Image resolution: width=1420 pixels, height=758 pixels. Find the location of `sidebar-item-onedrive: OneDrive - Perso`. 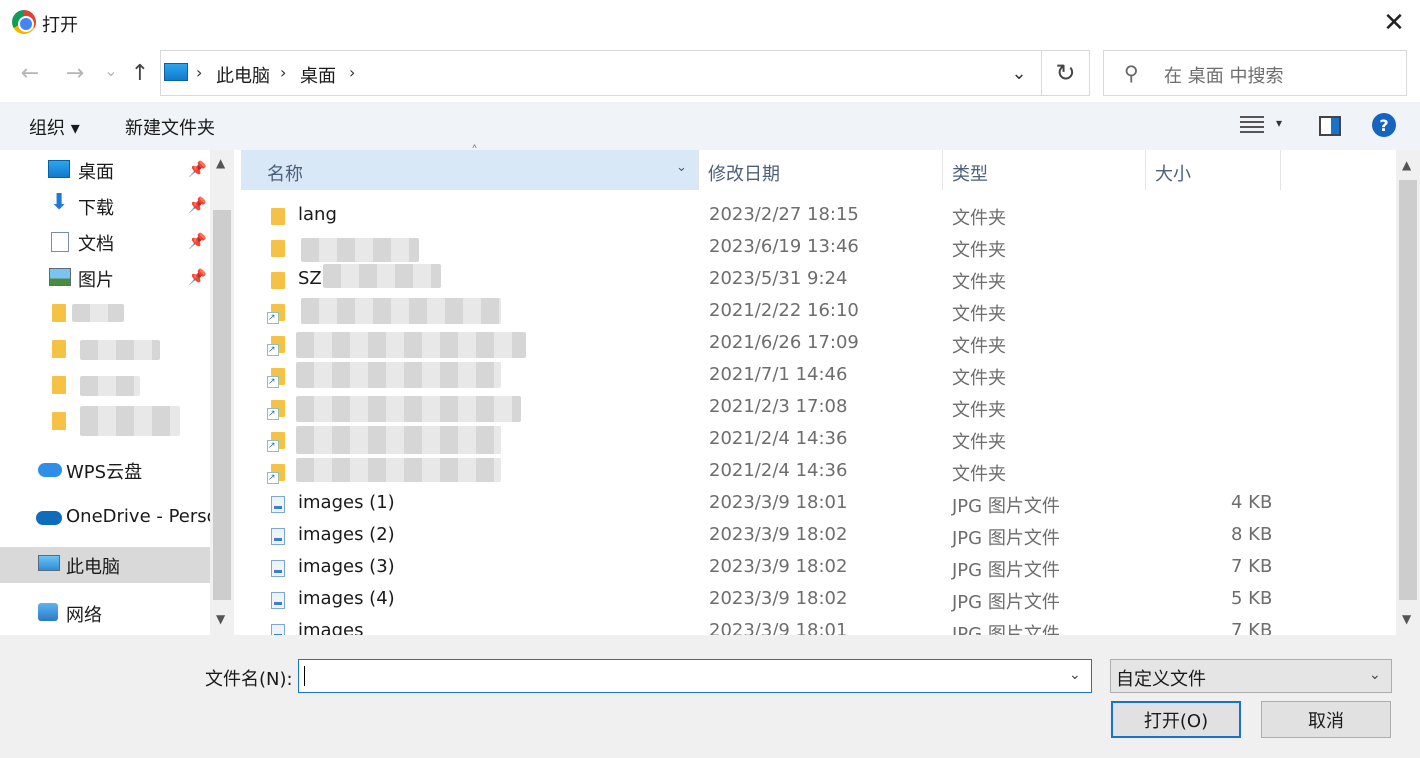

sidebar-item-onedrive: OneDrive - Perso is located at coordinates (109, 518).